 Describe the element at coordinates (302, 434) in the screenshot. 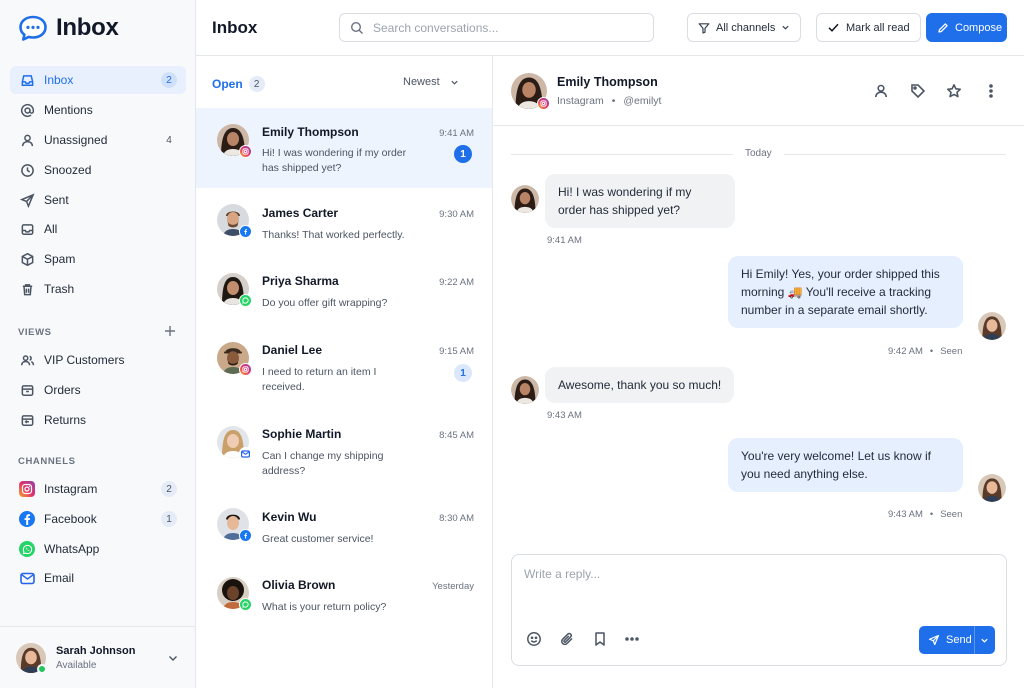

I see `contact-name: Sophie Martin` at that location.